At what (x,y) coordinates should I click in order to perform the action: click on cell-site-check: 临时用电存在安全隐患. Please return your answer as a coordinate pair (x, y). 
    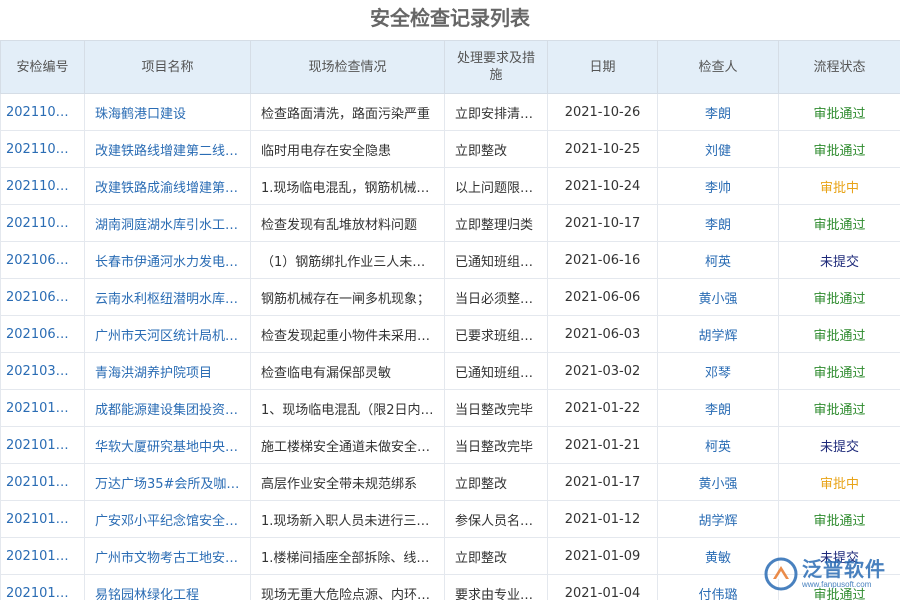
    Looking at the image, I should click on (347, 149).